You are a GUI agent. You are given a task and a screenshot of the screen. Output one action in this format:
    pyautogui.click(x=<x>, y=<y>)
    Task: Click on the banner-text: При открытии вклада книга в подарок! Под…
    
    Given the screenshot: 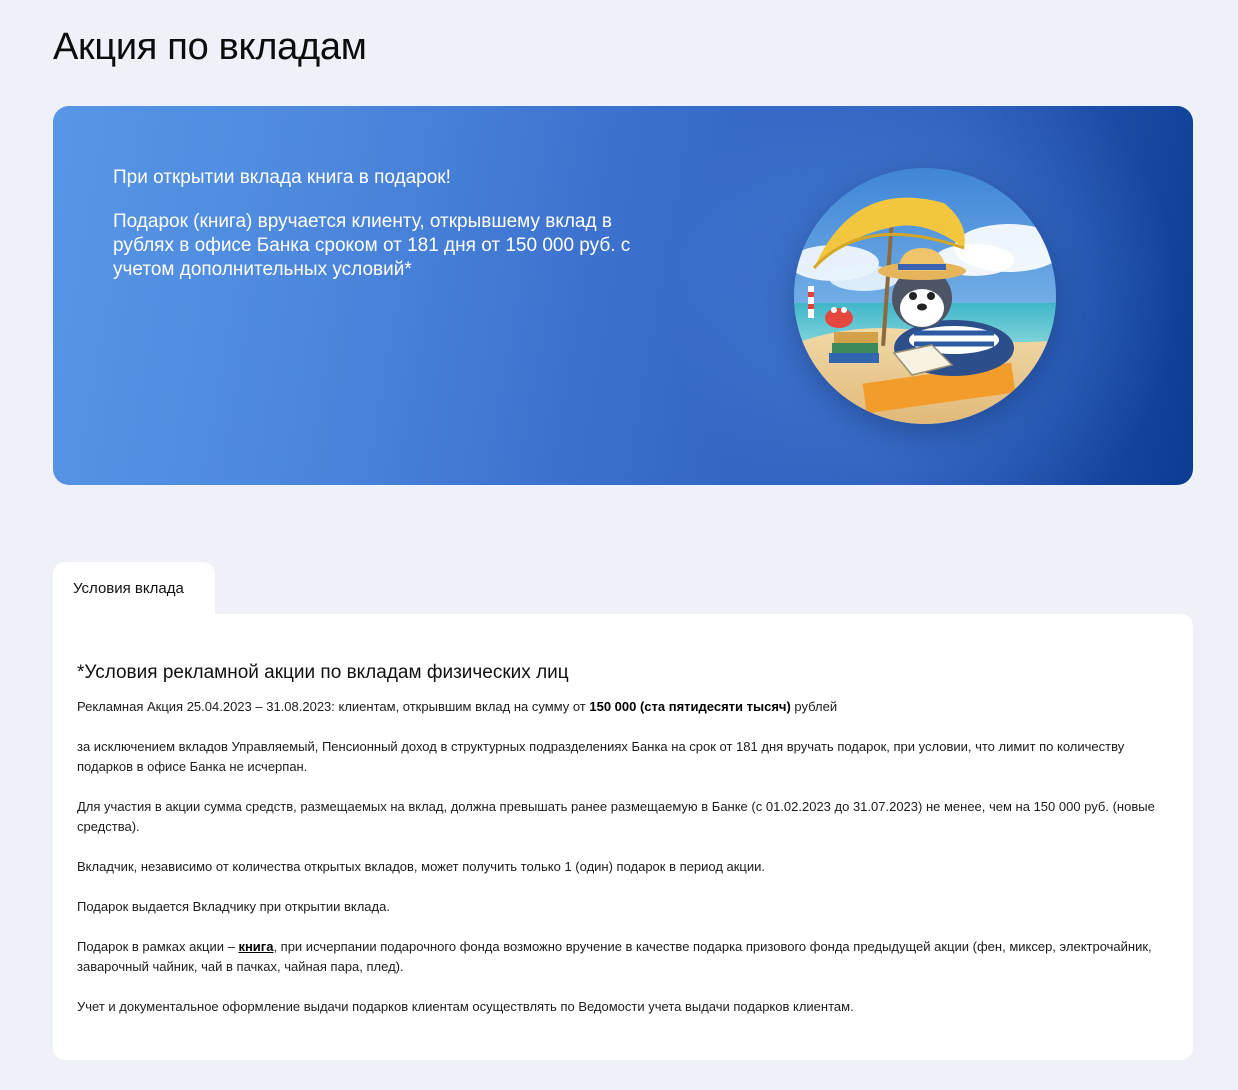 What is the action you would take?
    pyautogui.click(x=373, y=224)
    